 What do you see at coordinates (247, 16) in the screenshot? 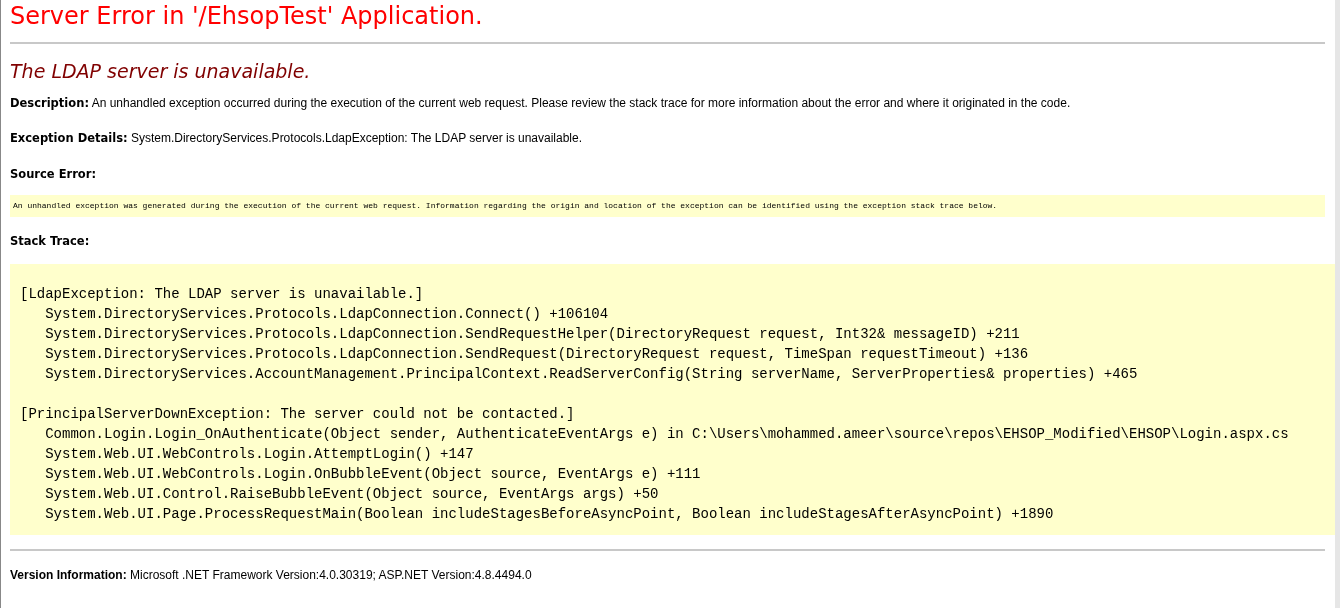
I see `page-title: Server Error in '/EhsopTest' Application.` at bounding box center [247, 16].